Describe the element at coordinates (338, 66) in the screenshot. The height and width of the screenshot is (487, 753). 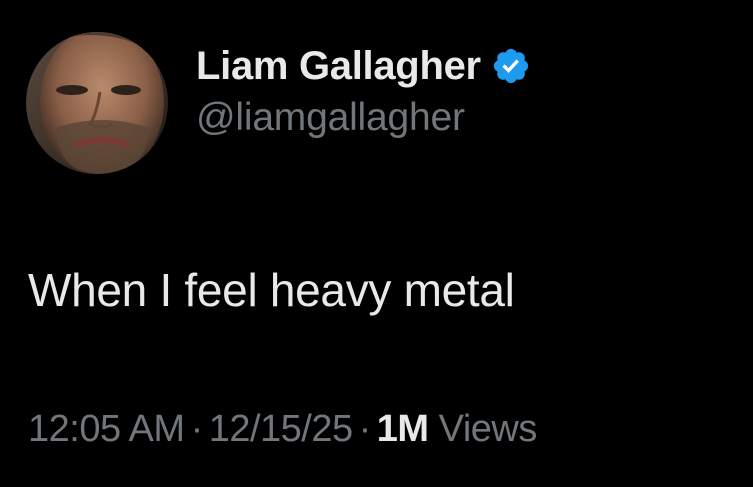
I see `display-name: Liam Gallagher` at that location.